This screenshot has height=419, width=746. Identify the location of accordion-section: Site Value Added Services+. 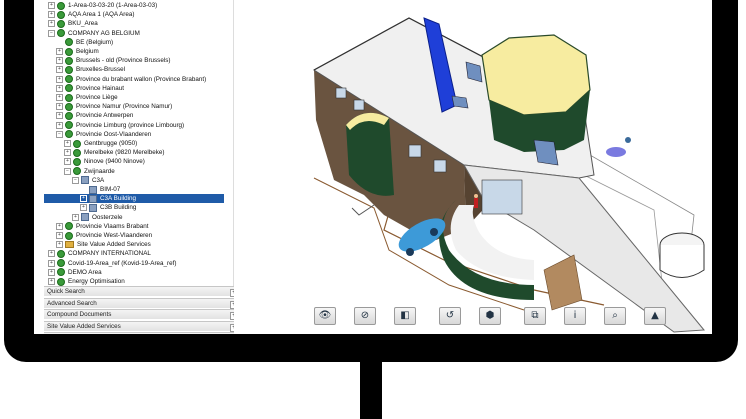
(142, 326).